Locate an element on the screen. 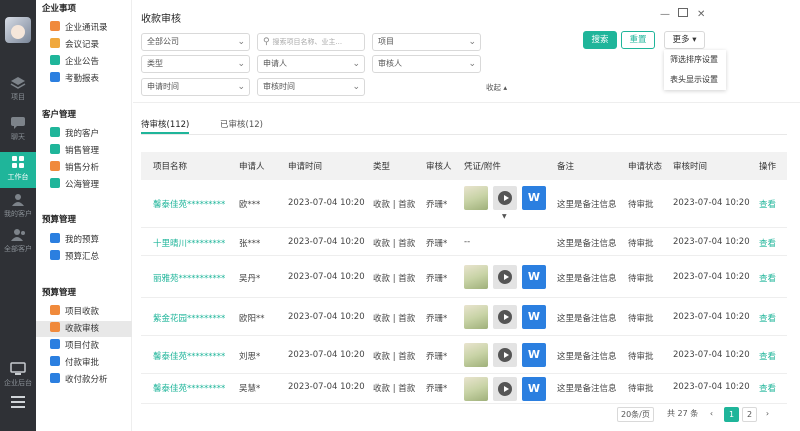  menu-item-my-customers: 我的客户 is located at coordinates (90, 134).